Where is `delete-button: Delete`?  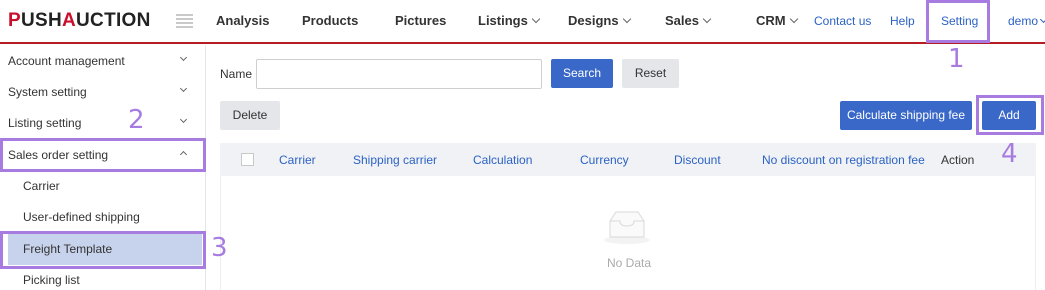 delete-button: Delete is located at coordinates (250, 115).